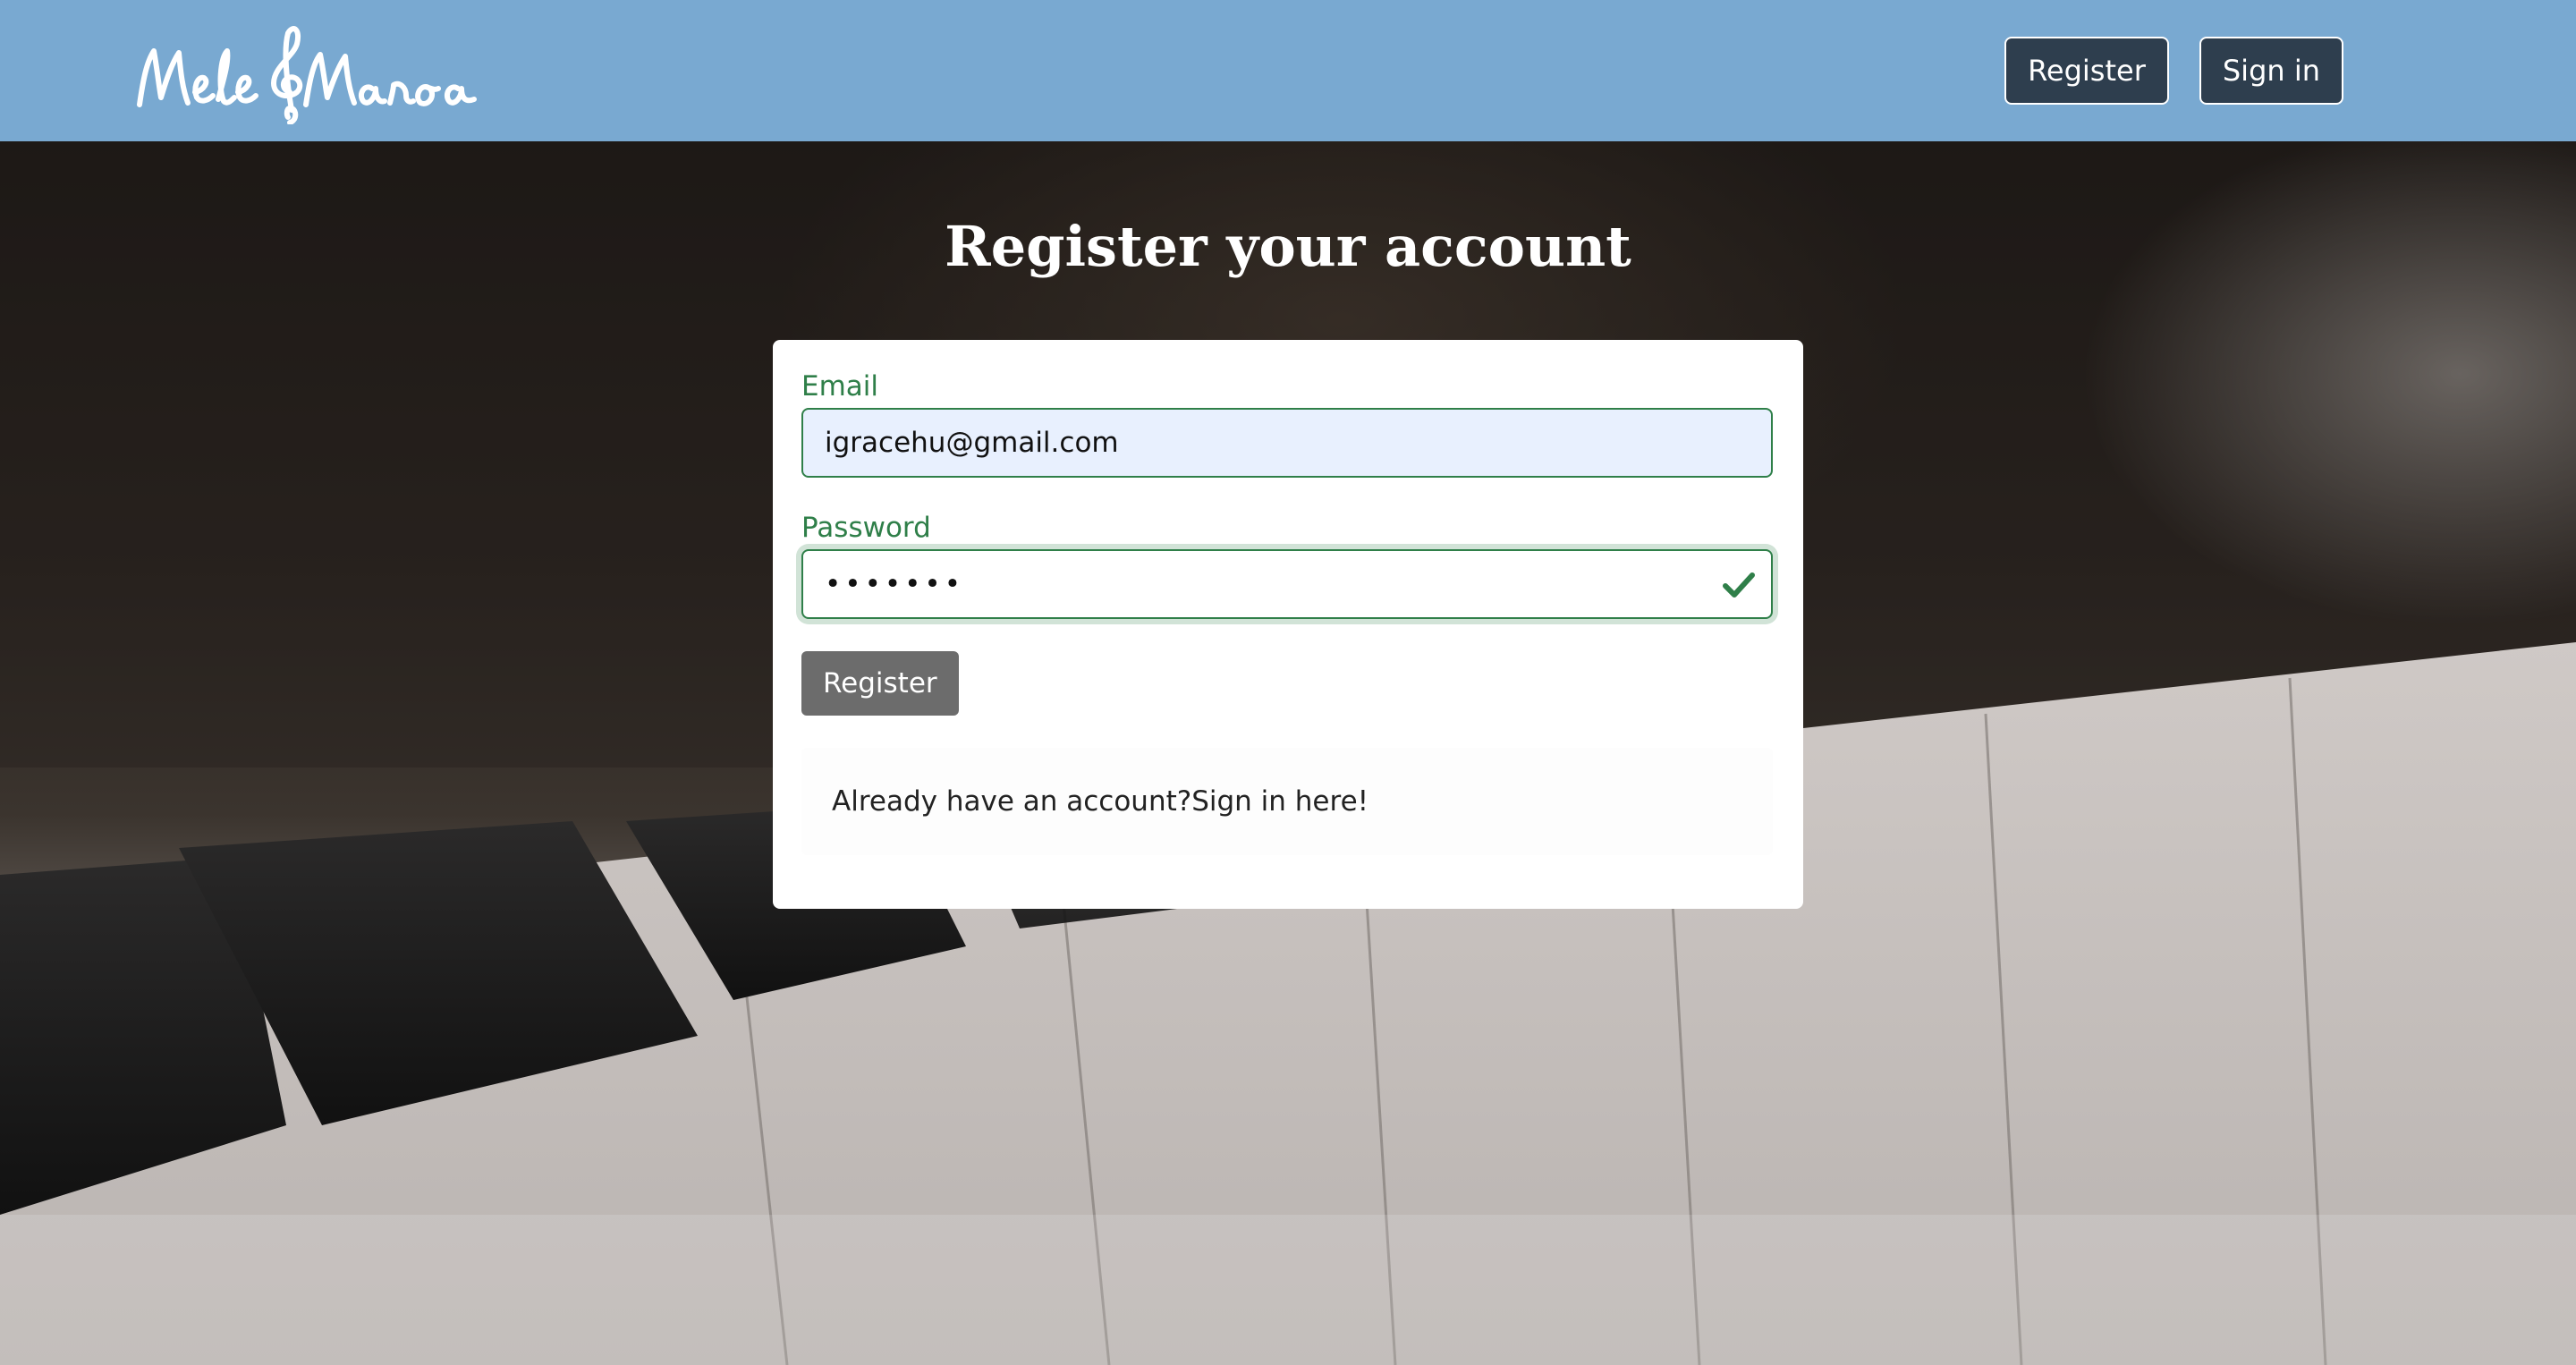  Describe the element at coordinates (1288, 70) in the screenshot. I see `navbar: Register Sign in` at that location.